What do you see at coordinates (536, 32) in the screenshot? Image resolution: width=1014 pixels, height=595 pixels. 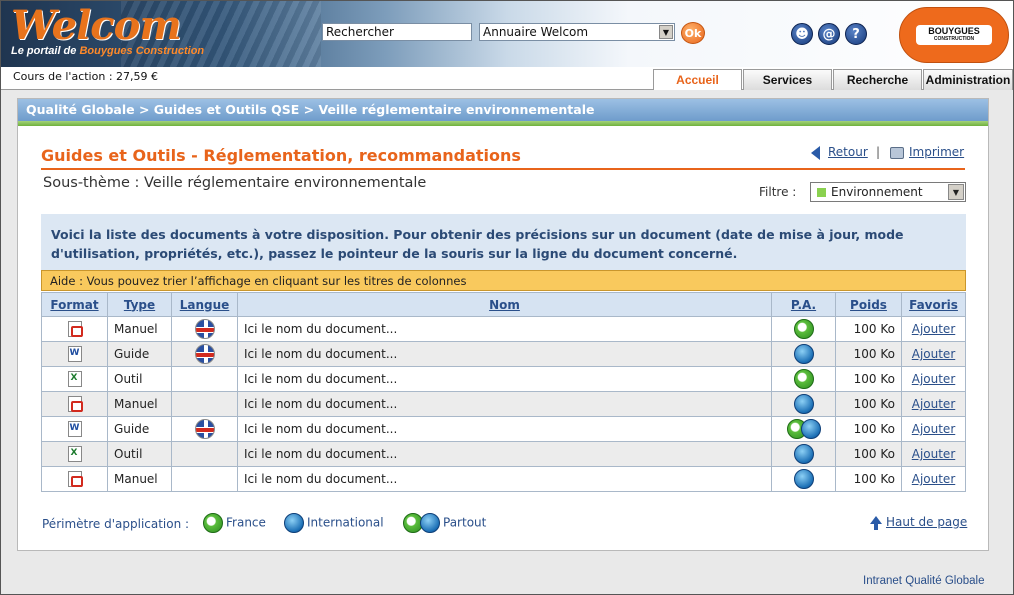 I see `directory-select-value: Annuaire Welcom` at bounding box center [536, 32].